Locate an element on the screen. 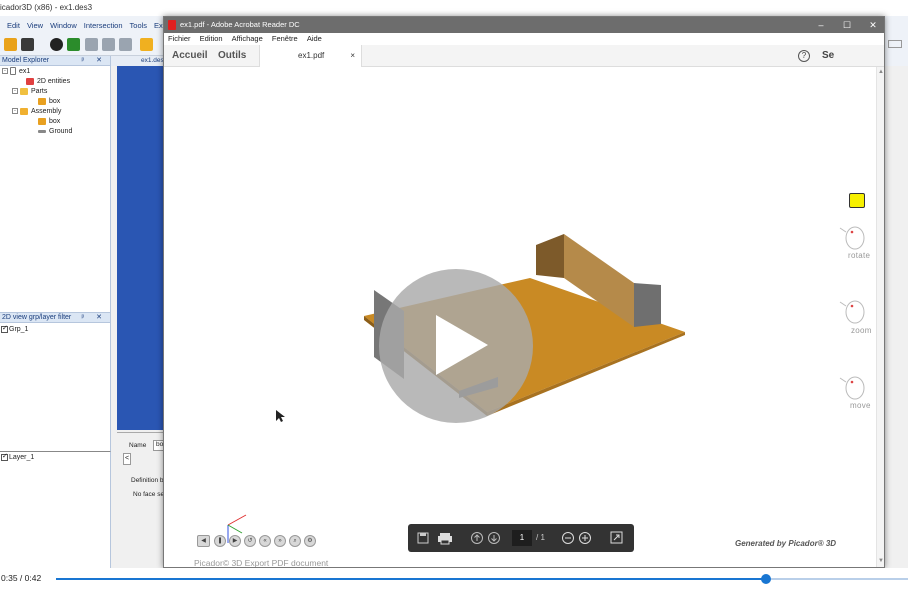 Image resolution: width=908 pixels, height=589 pixels. tree-item-parts: - Parts is located at coordinates (29, 92).